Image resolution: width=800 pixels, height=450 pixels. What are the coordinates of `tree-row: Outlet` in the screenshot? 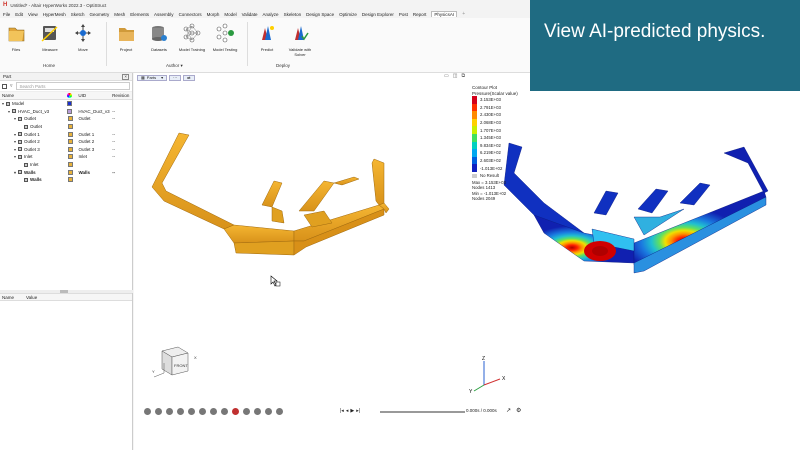 It's located at (66, 127).